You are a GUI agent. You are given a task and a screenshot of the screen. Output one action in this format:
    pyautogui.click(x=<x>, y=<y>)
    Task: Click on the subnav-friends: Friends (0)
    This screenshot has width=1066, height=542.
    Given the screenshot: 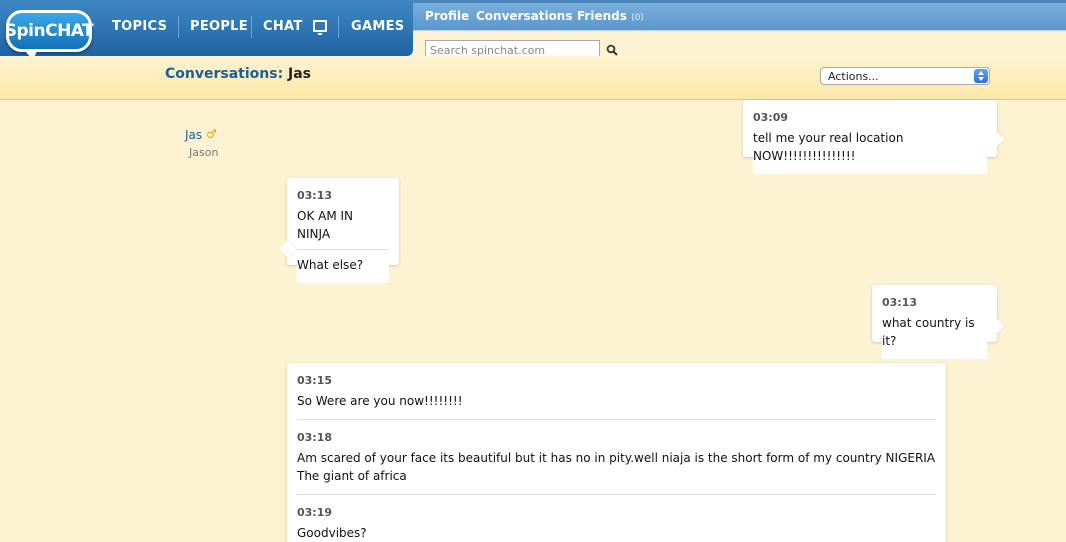 What is the action you would take?
    pyautogui.click(x=610, y=16)
    